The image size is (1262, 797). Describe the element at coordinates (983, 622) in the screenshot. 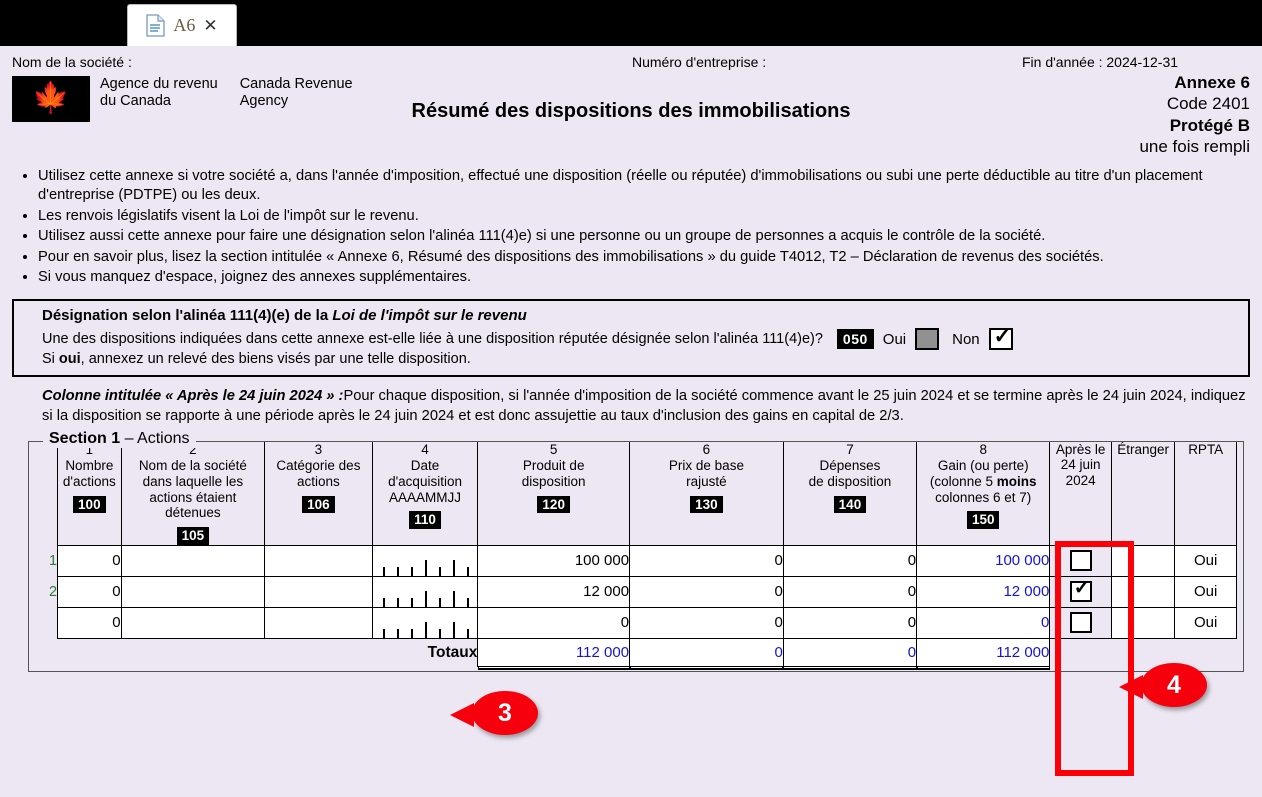

I see `cell-gain: 0` at that location.